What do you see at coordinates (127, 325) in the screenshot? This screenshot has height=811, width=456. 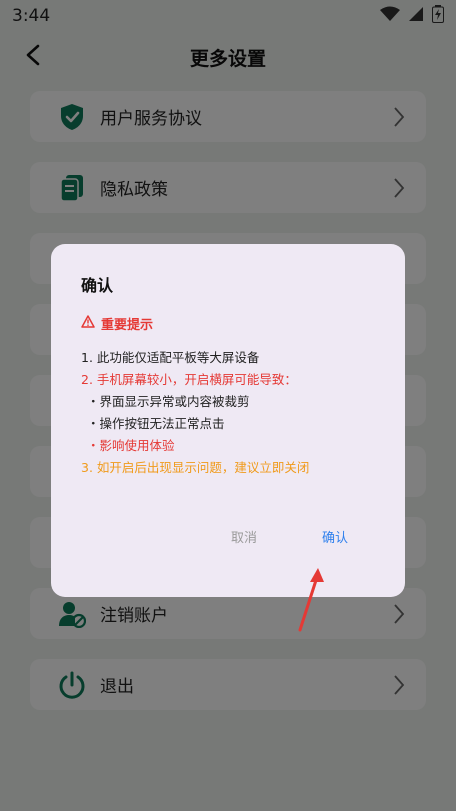 I see `warning-title: 重要提示` at bounding box center [127, 325].